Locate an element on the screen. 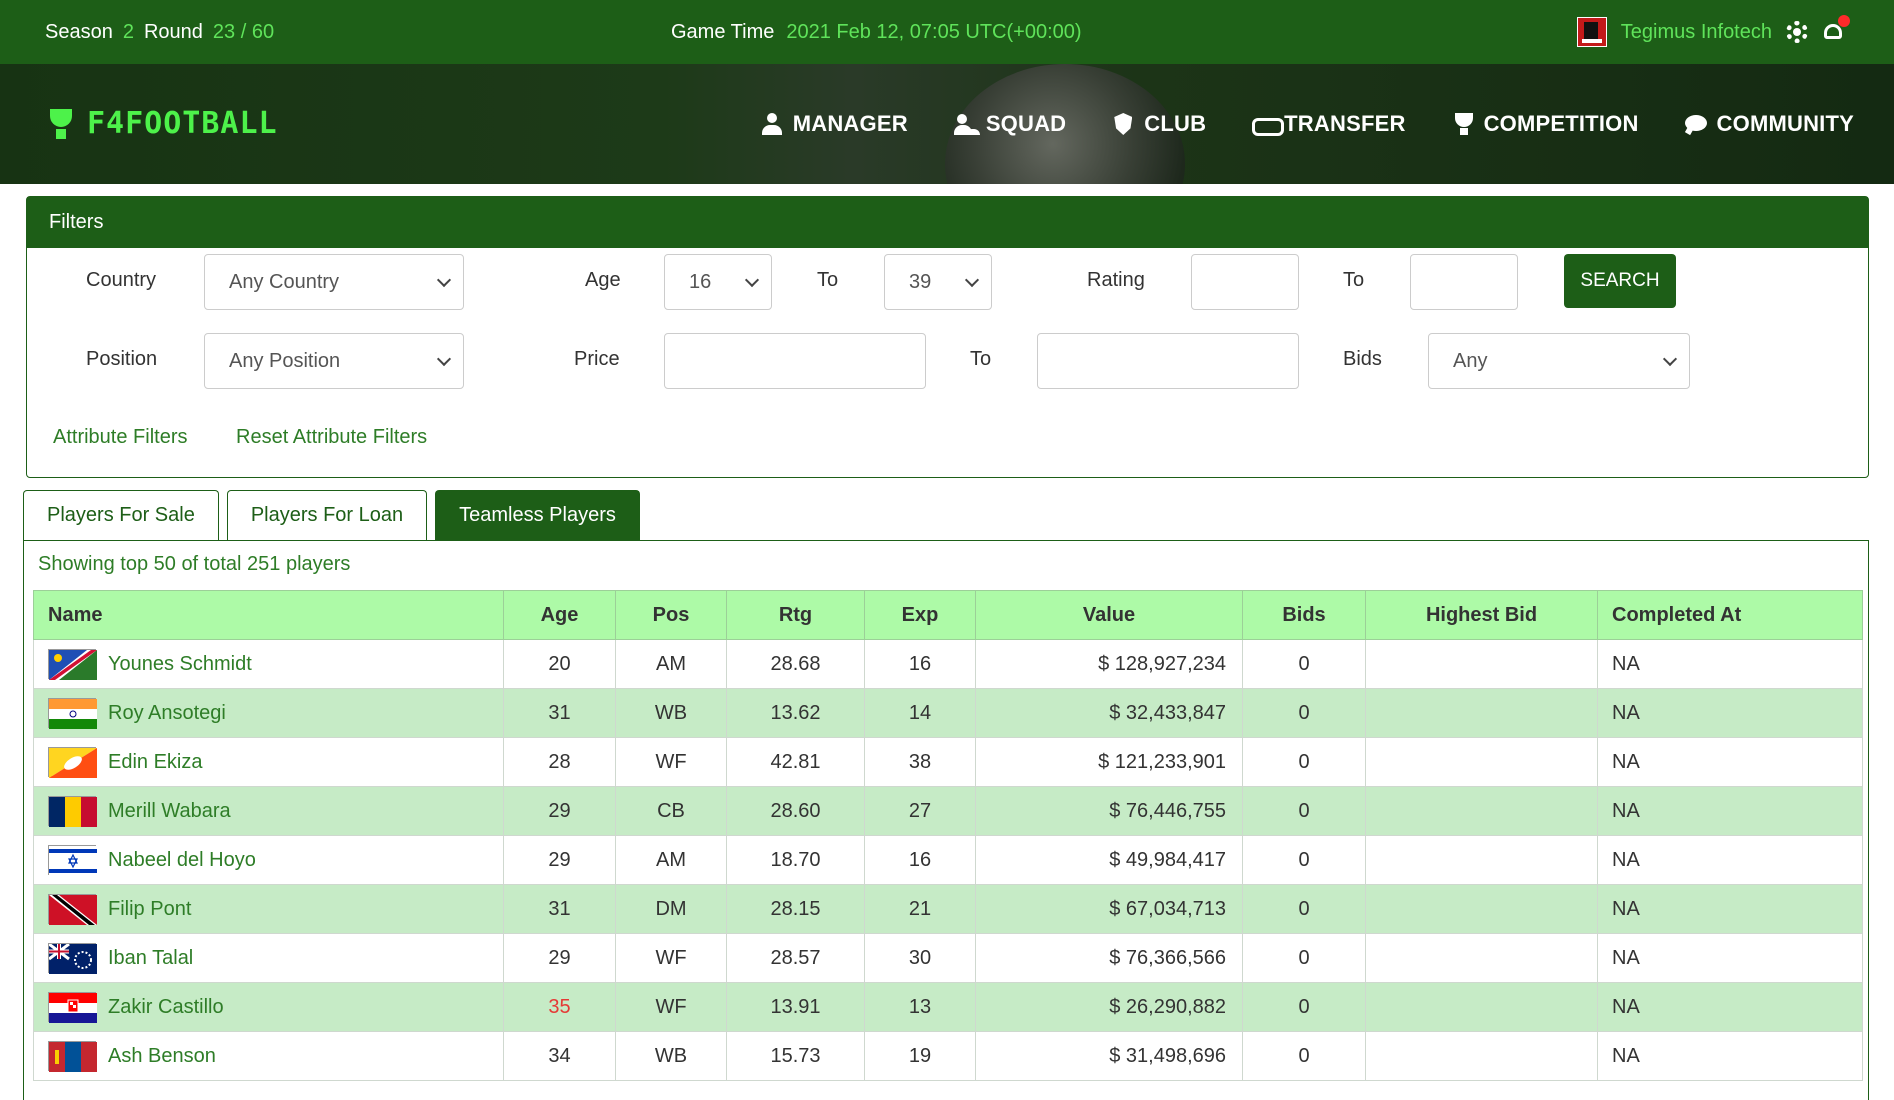 The width and height of the screenshot is (1894, 1100). table-row: Edin Ekiza 28 WF 42.81 38 $ 121,233,901 0 NA is located at coordinates (948, 762).